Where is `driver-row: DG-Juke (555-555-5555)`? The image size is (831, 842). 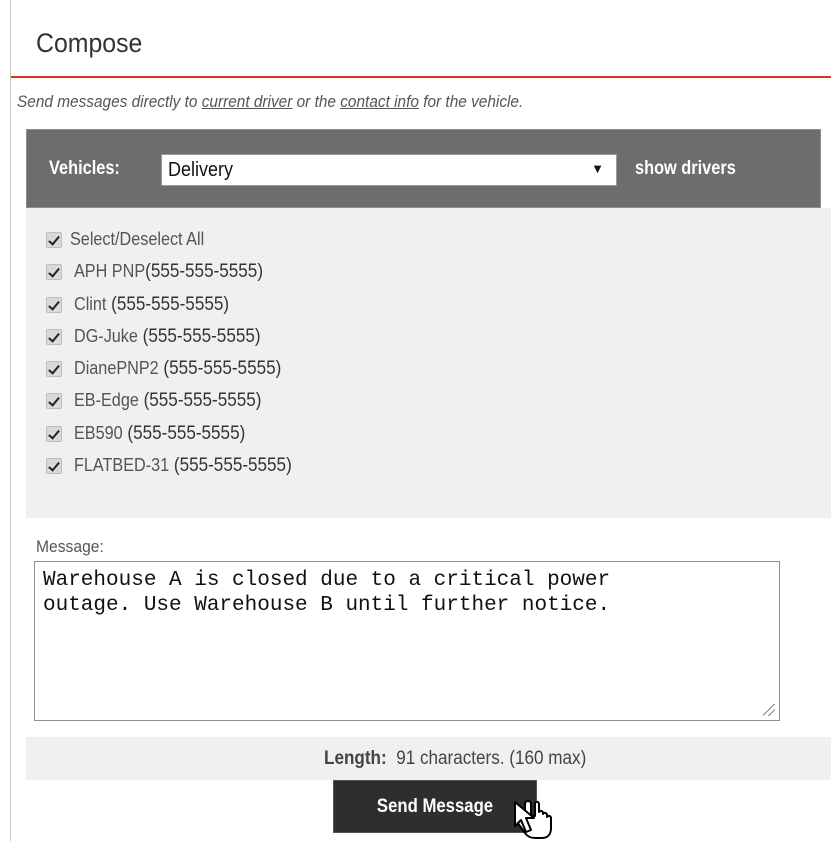
driver-row: DG-Juke (555-555-5555) is located at coordinates (163, 337).